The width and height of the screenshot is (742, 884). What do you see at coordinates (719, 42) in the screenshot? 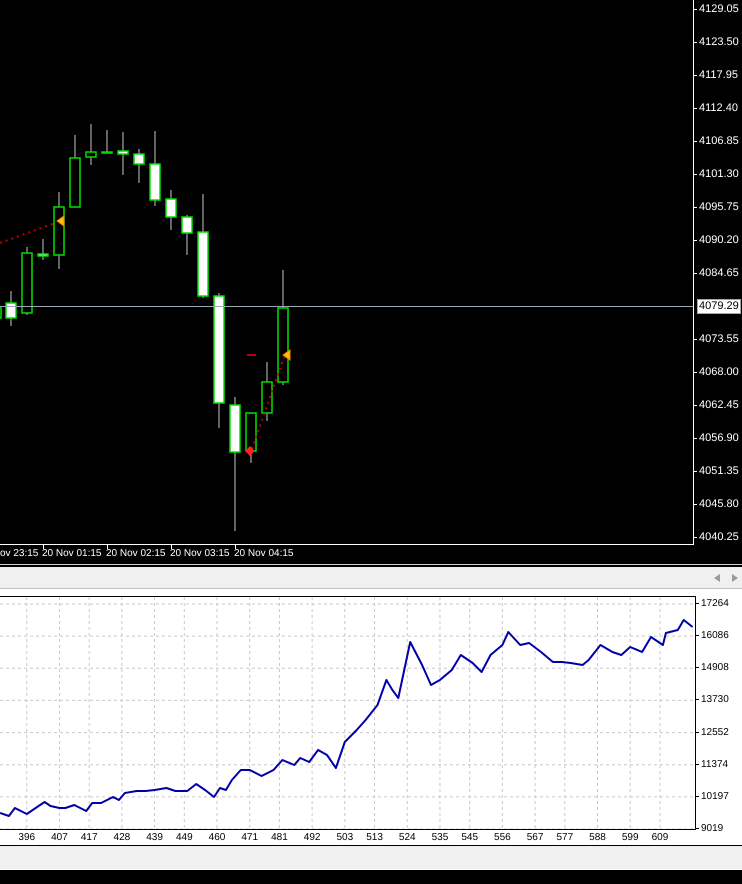
I see `price-label: 4123.50` at bounding box center [719, 42].